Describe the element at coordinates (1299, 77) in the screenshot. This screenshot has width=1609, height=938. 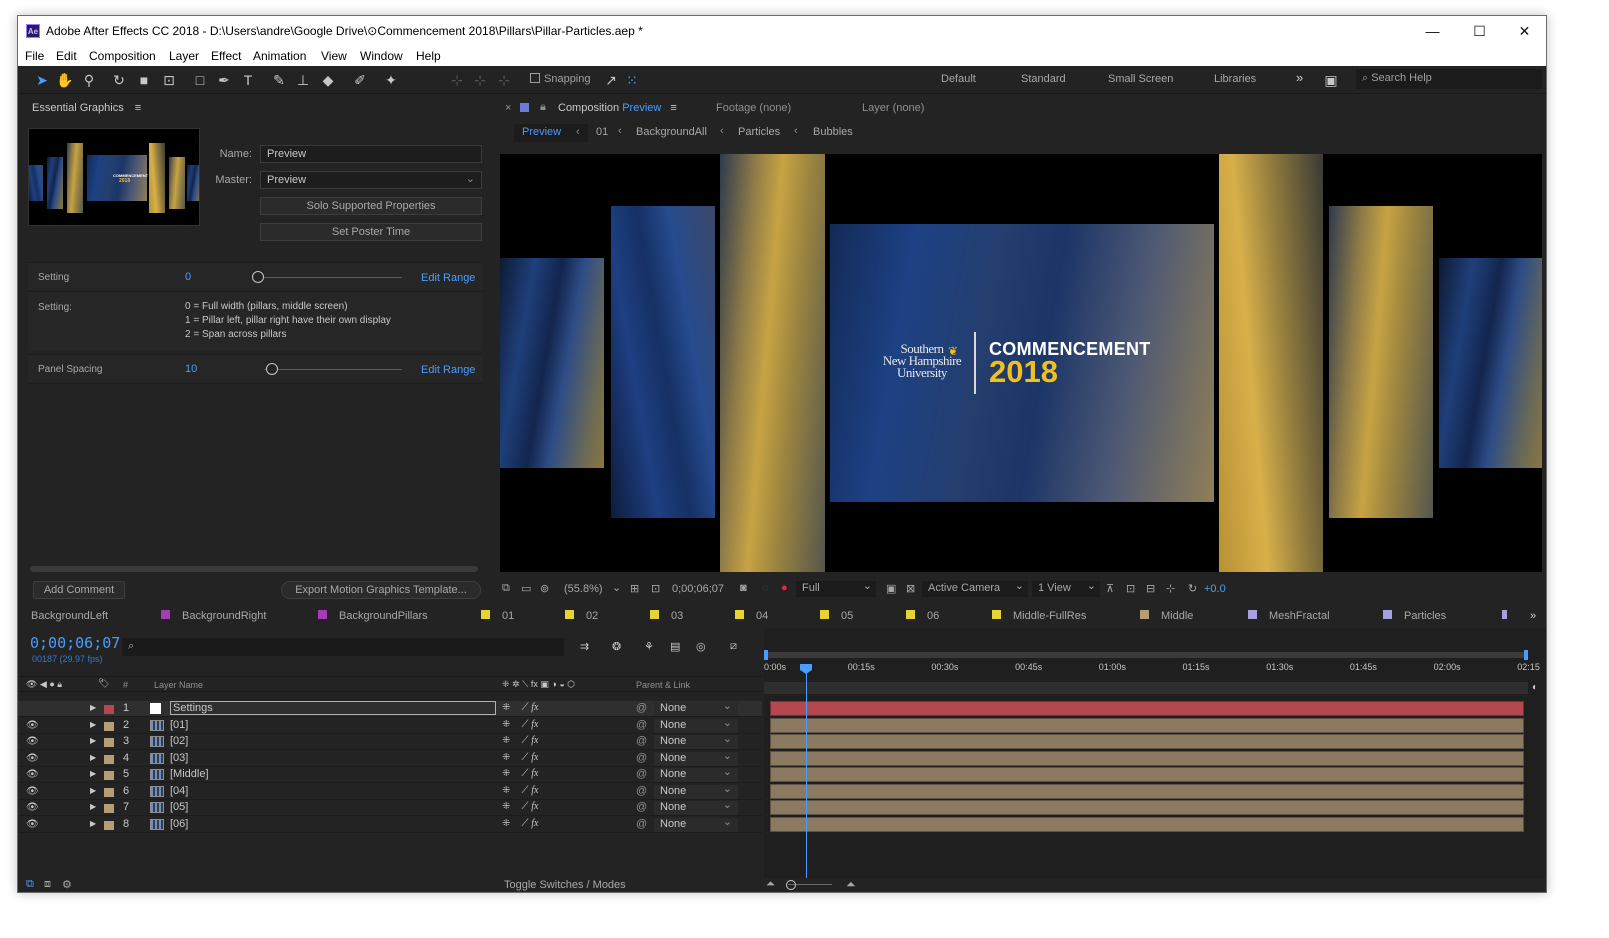
I see `workspaces-more-button: »` at that location.